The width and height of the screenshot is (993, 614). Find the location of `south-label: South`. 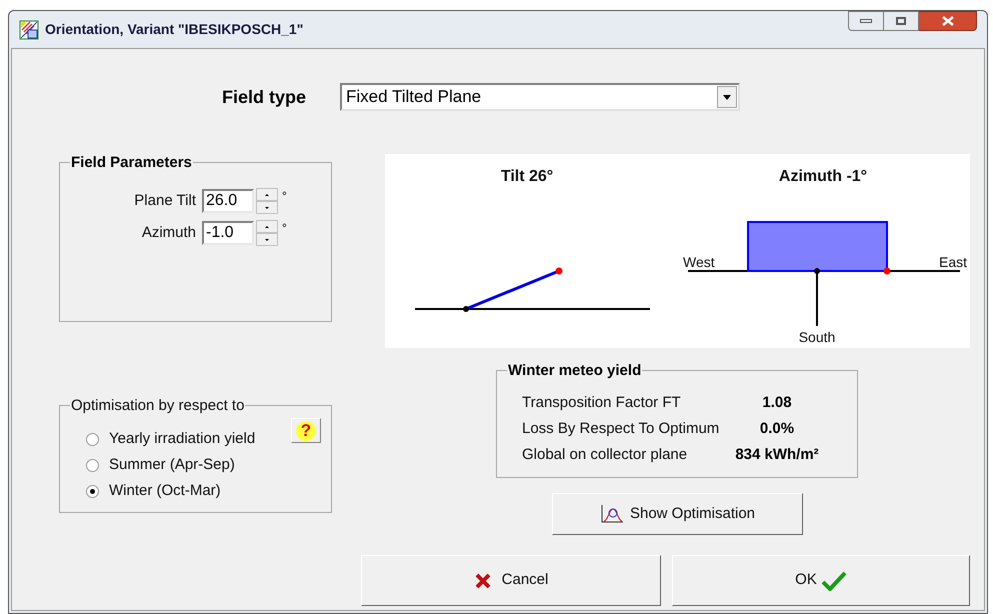

south-label: South is located at coordinates (817, 337).